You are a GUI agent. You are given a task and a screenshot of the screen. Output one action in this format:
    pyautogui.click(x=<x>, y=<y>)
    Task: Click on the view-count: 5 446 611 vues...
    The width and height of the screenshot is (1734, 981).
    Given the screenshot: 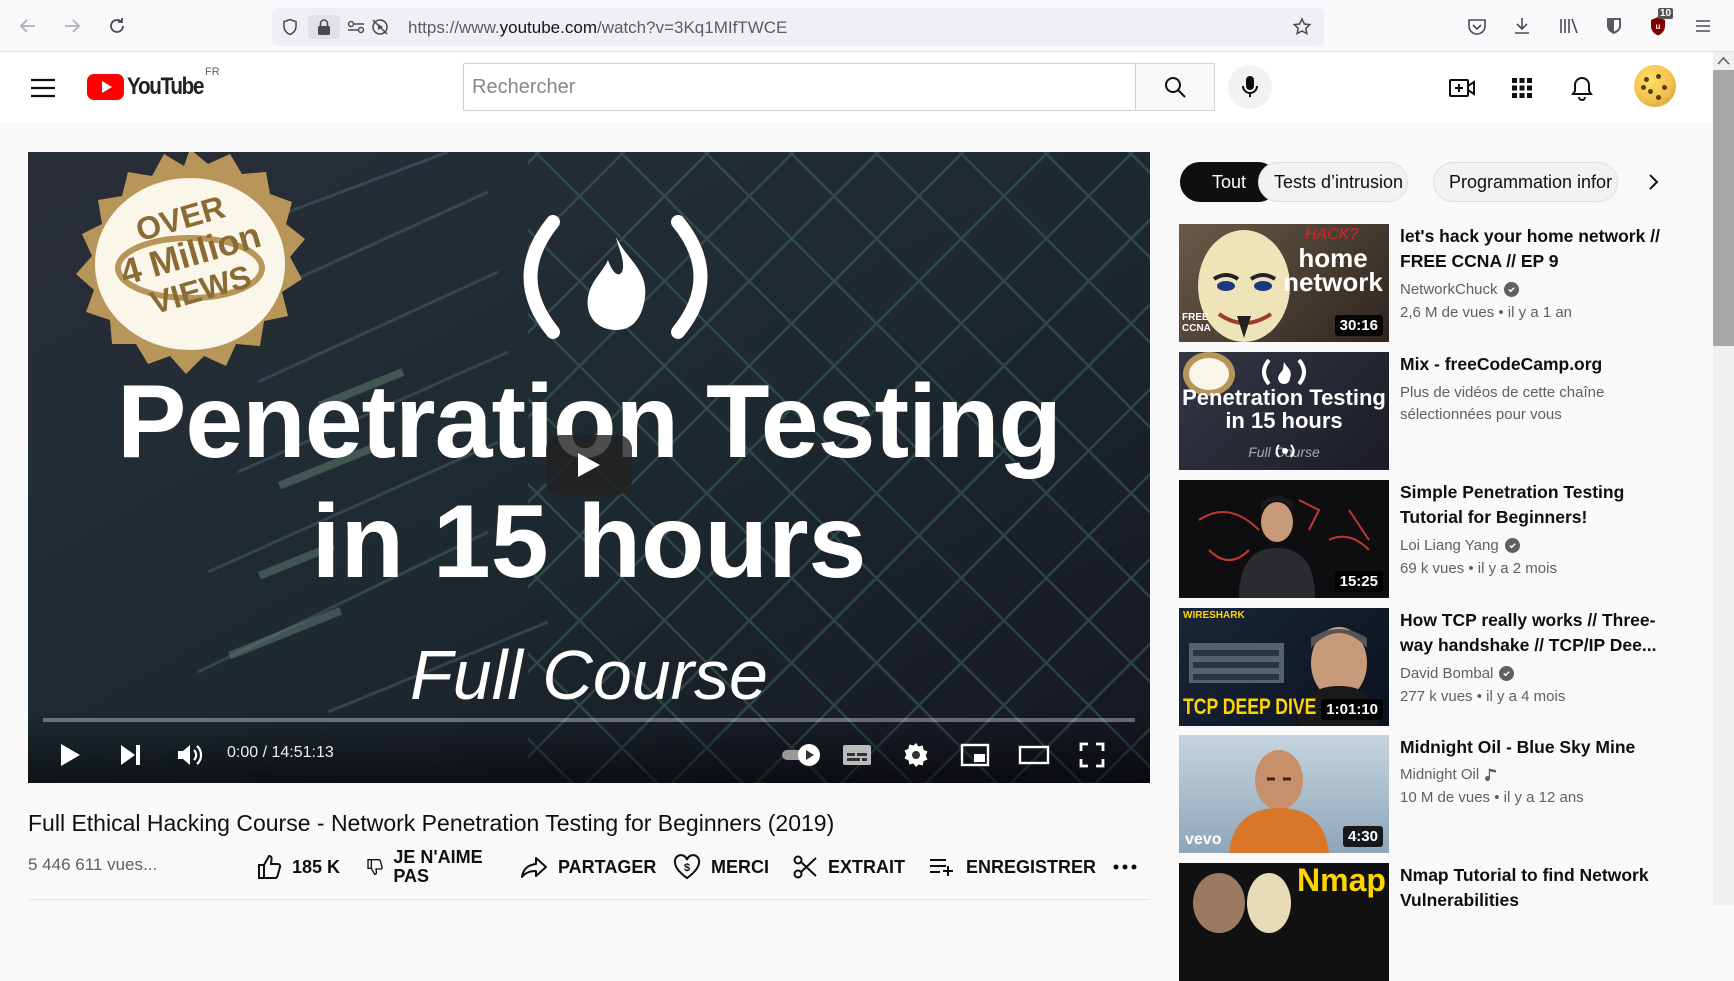 What is the action you would take?
    pyautogui.click(x=92, y=865)
    